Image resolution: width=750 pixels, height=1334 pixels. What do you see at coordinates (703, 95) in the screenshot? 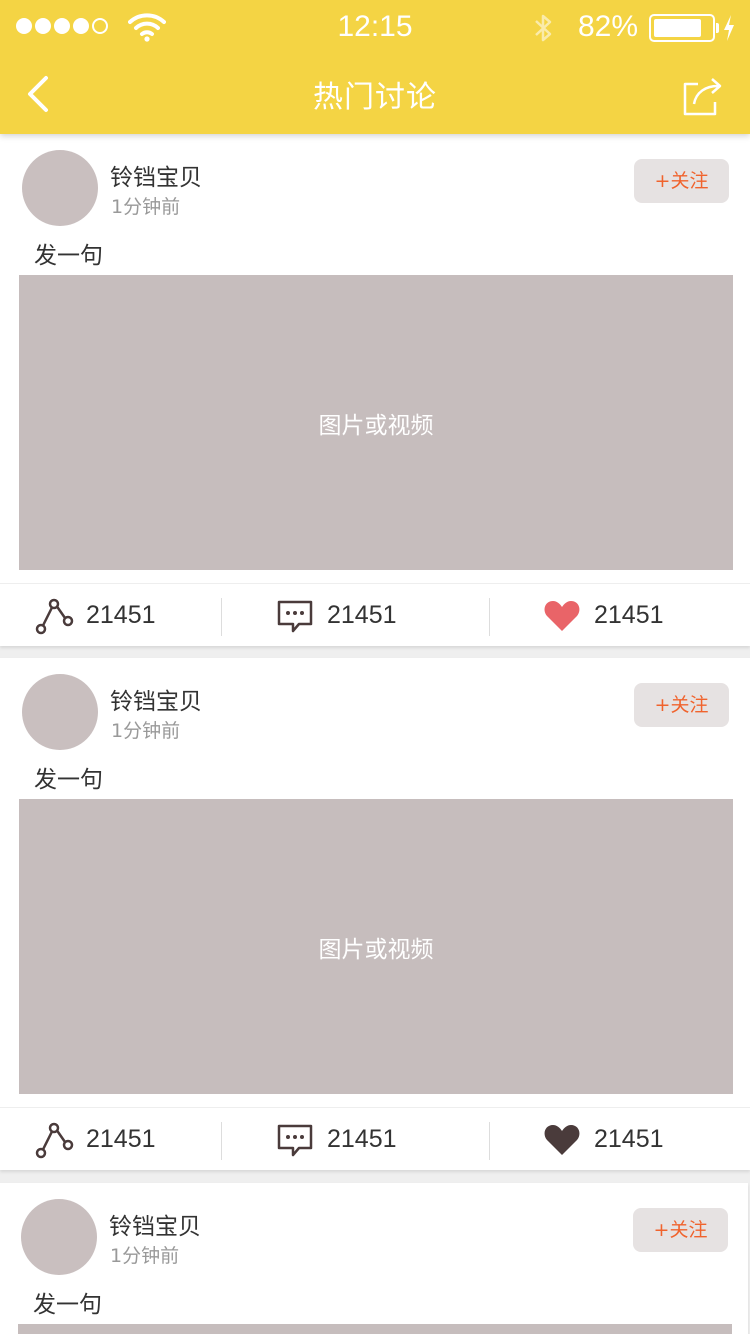
I see `share-icon` at bounding box center [703, 95].